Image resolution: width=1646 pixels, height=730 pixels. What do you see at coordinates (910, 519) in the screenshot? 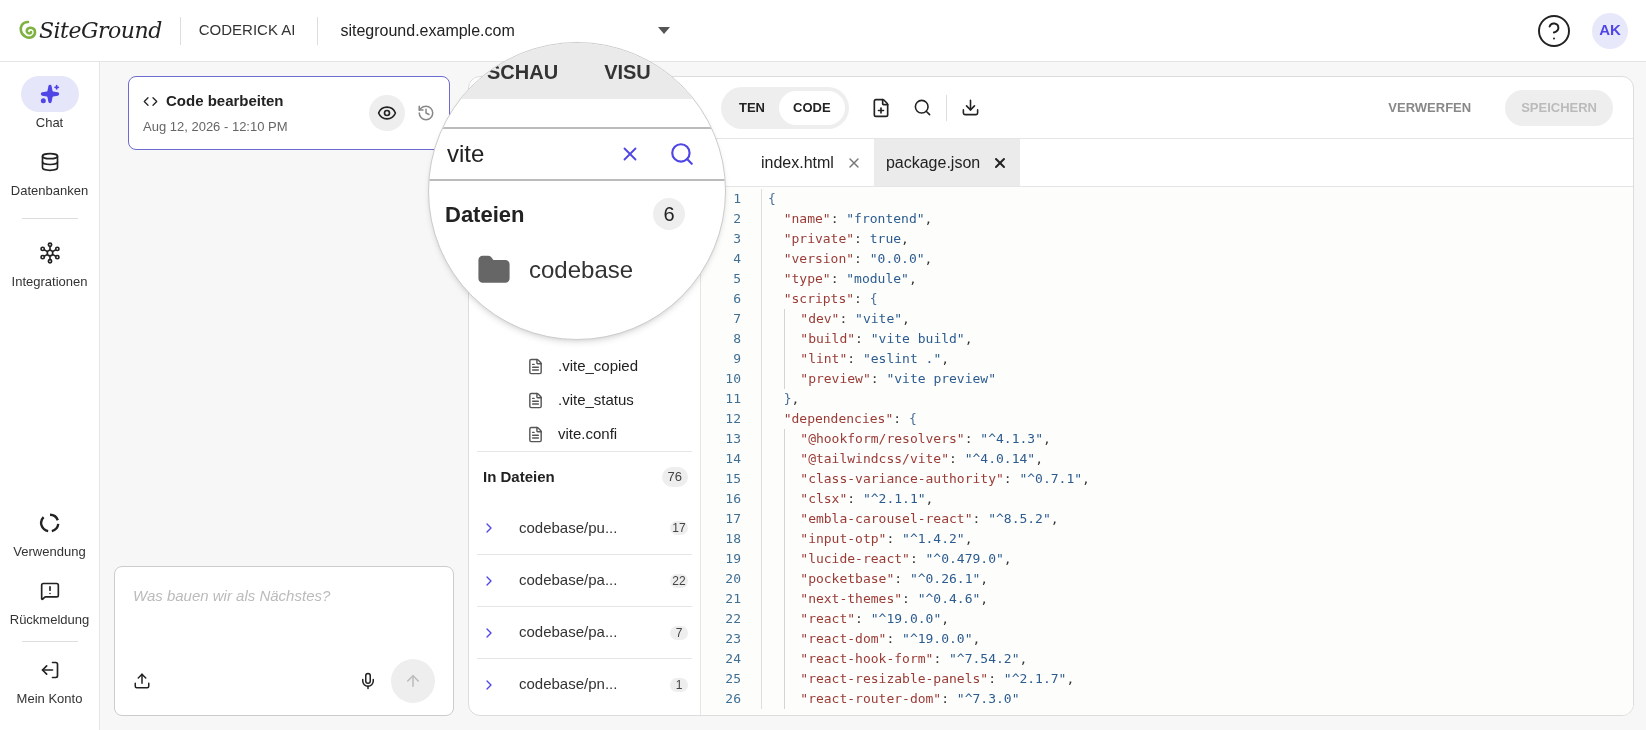
I see `code-line: "embla-carousel-react": "^8.5.2",` at bounding box center [910, 519].